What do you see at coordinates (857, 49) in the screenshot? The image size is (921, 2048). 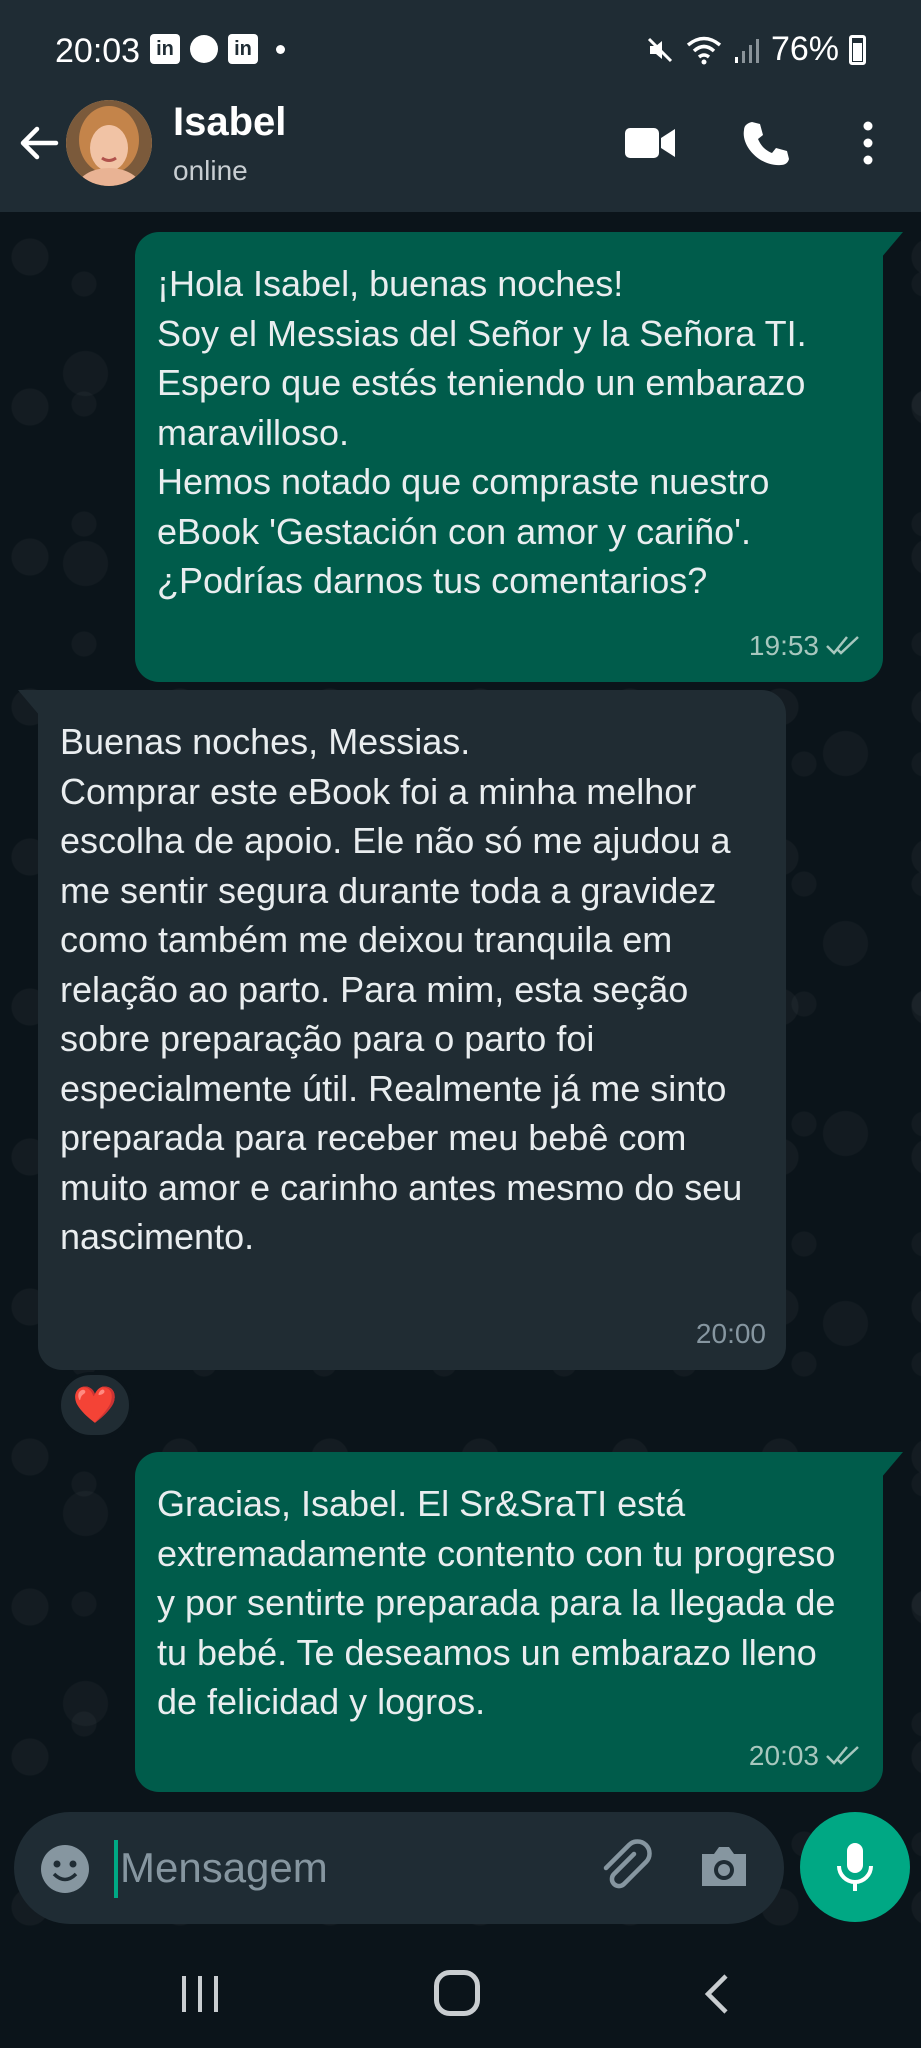 I see `battery-icon` at bounding box center [857, 49].